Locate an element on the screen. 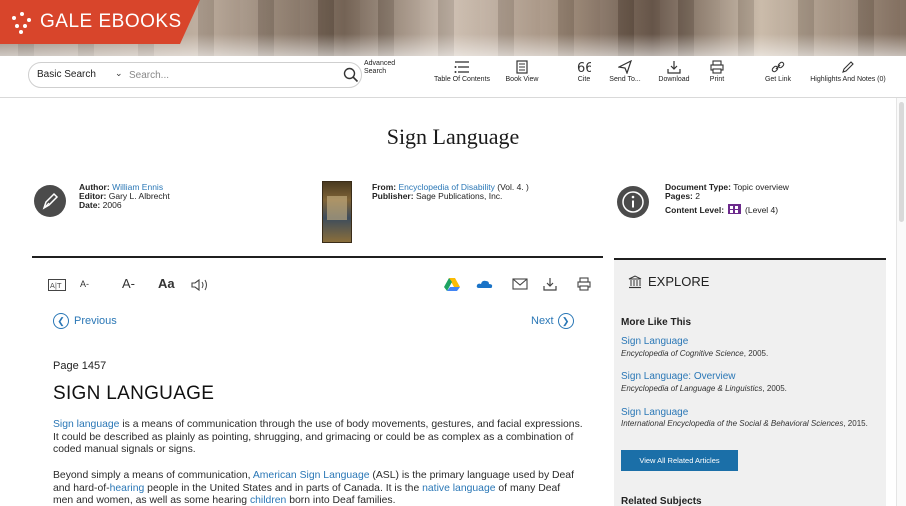 The width and height of the screenshot is (906, 506). download-button: Download is located at coordinates (674, 71).